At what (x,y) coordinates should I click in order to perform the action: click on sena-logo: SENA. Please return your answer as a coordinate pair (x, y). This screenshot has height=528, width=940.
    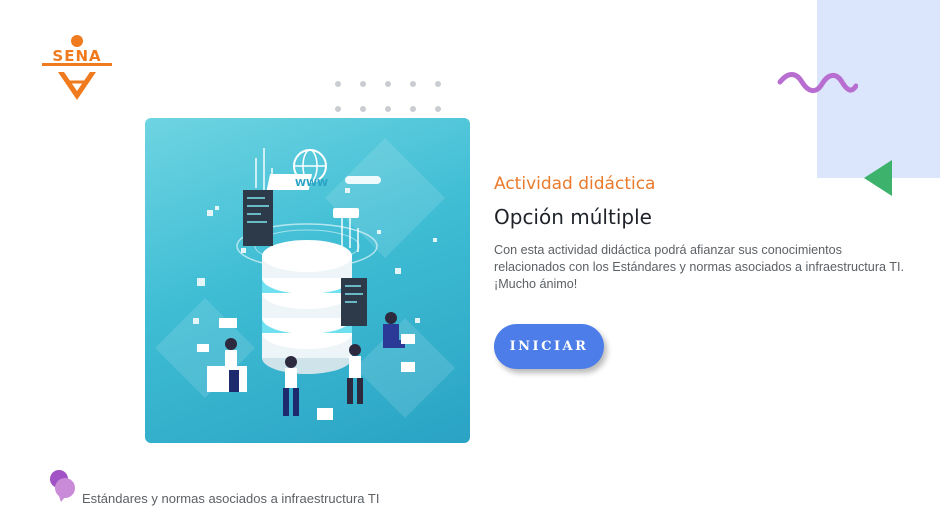
    Looking at the image, I should click on (77, 68).